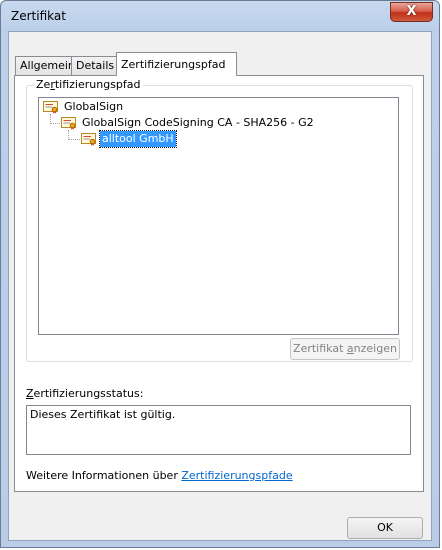 This screenshot has height=550, width=442. Describe the element at coordinates (220, 16) in the screenshot. I see `title-bar: Zertifikat X` at that location.